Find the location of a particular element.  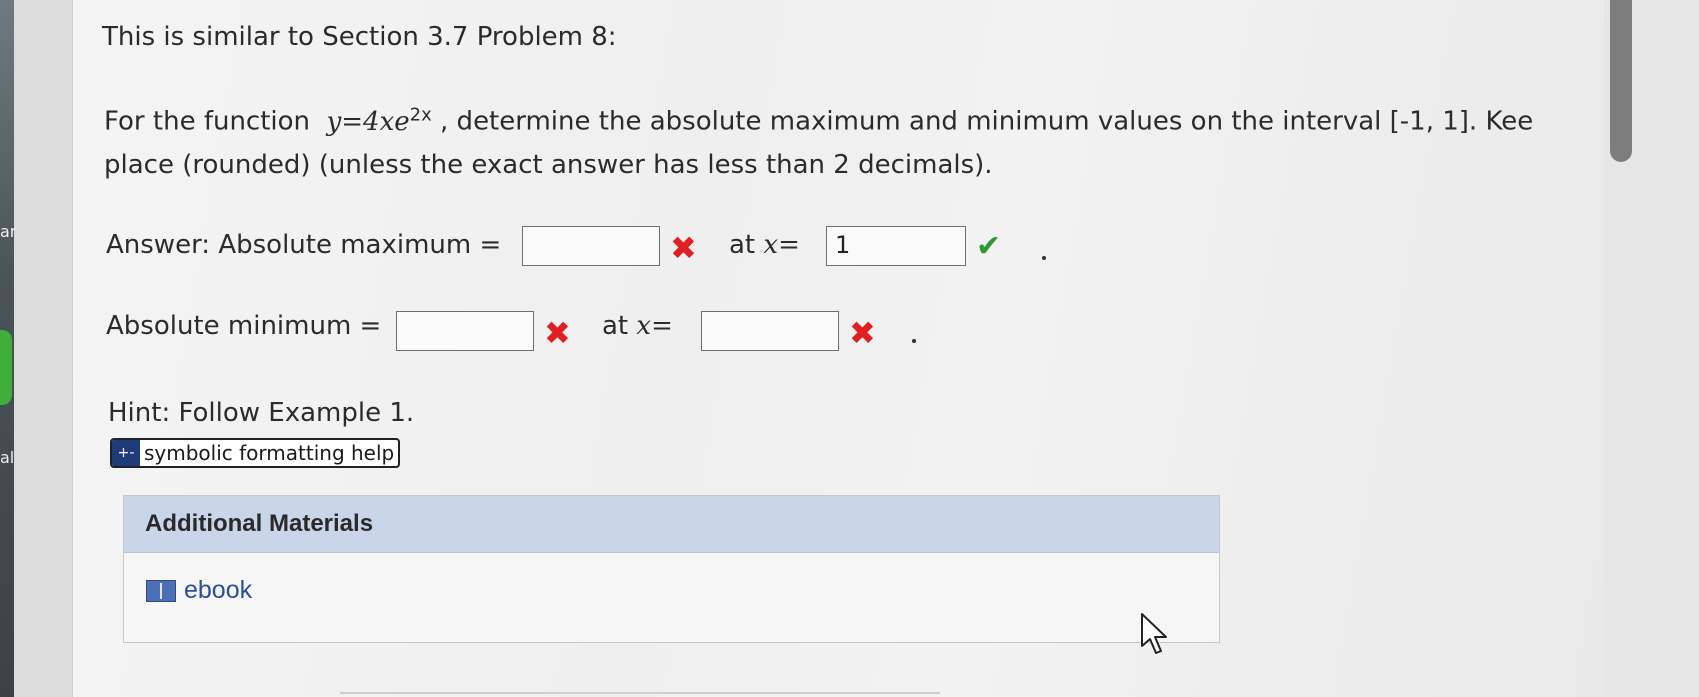

min-x-input is located at coordinates (770, 331).